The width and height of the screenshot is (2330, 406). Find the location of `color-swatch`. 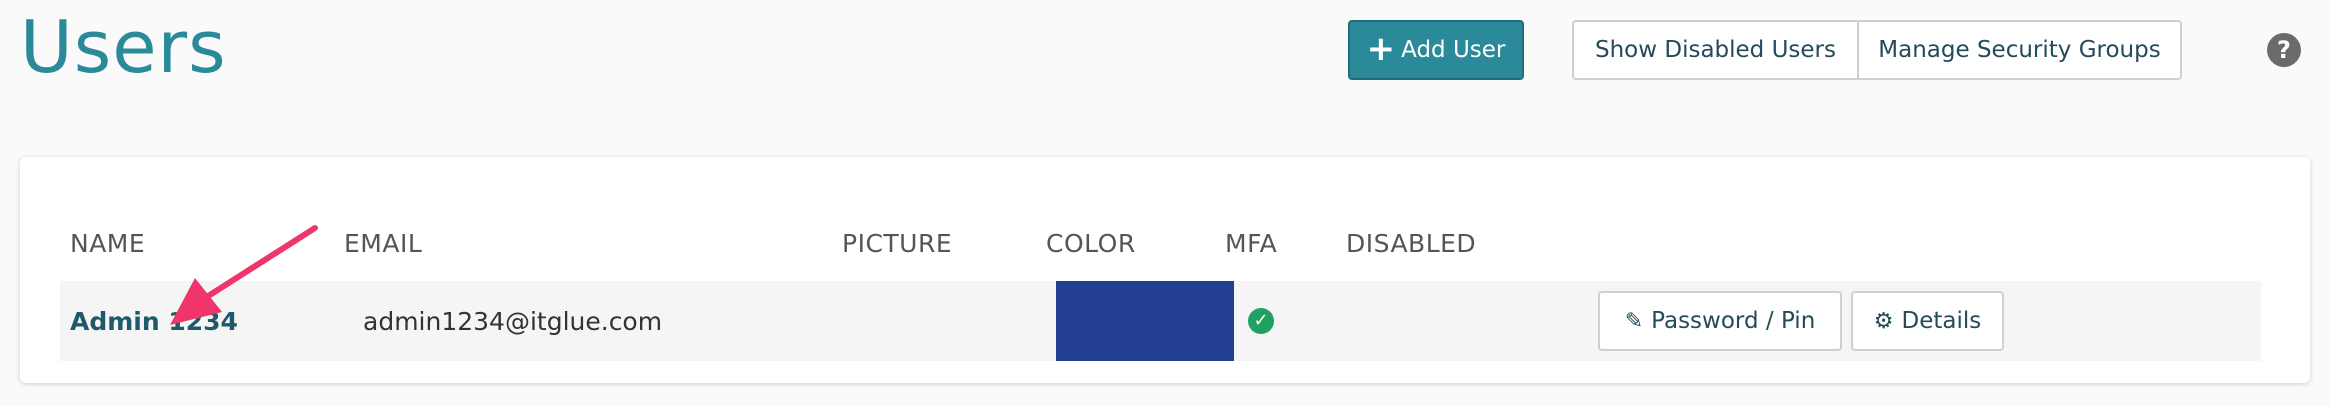

color-swatch is located at coordinates (1145, 321).